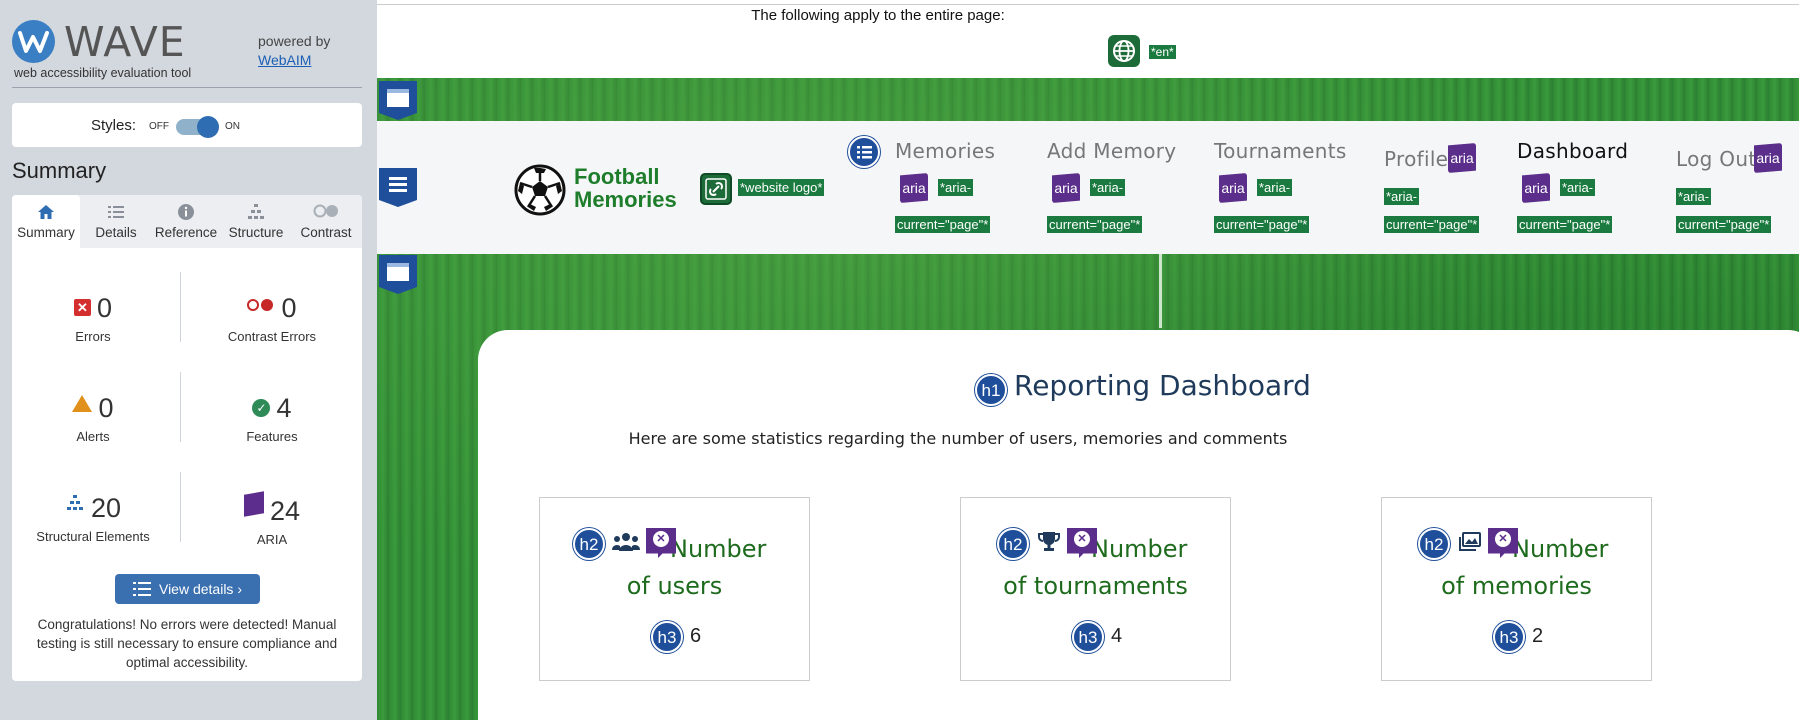 The width and height of the screenshot is (1799, 720). I want to click on errors-count: 0, so click(104, 308).